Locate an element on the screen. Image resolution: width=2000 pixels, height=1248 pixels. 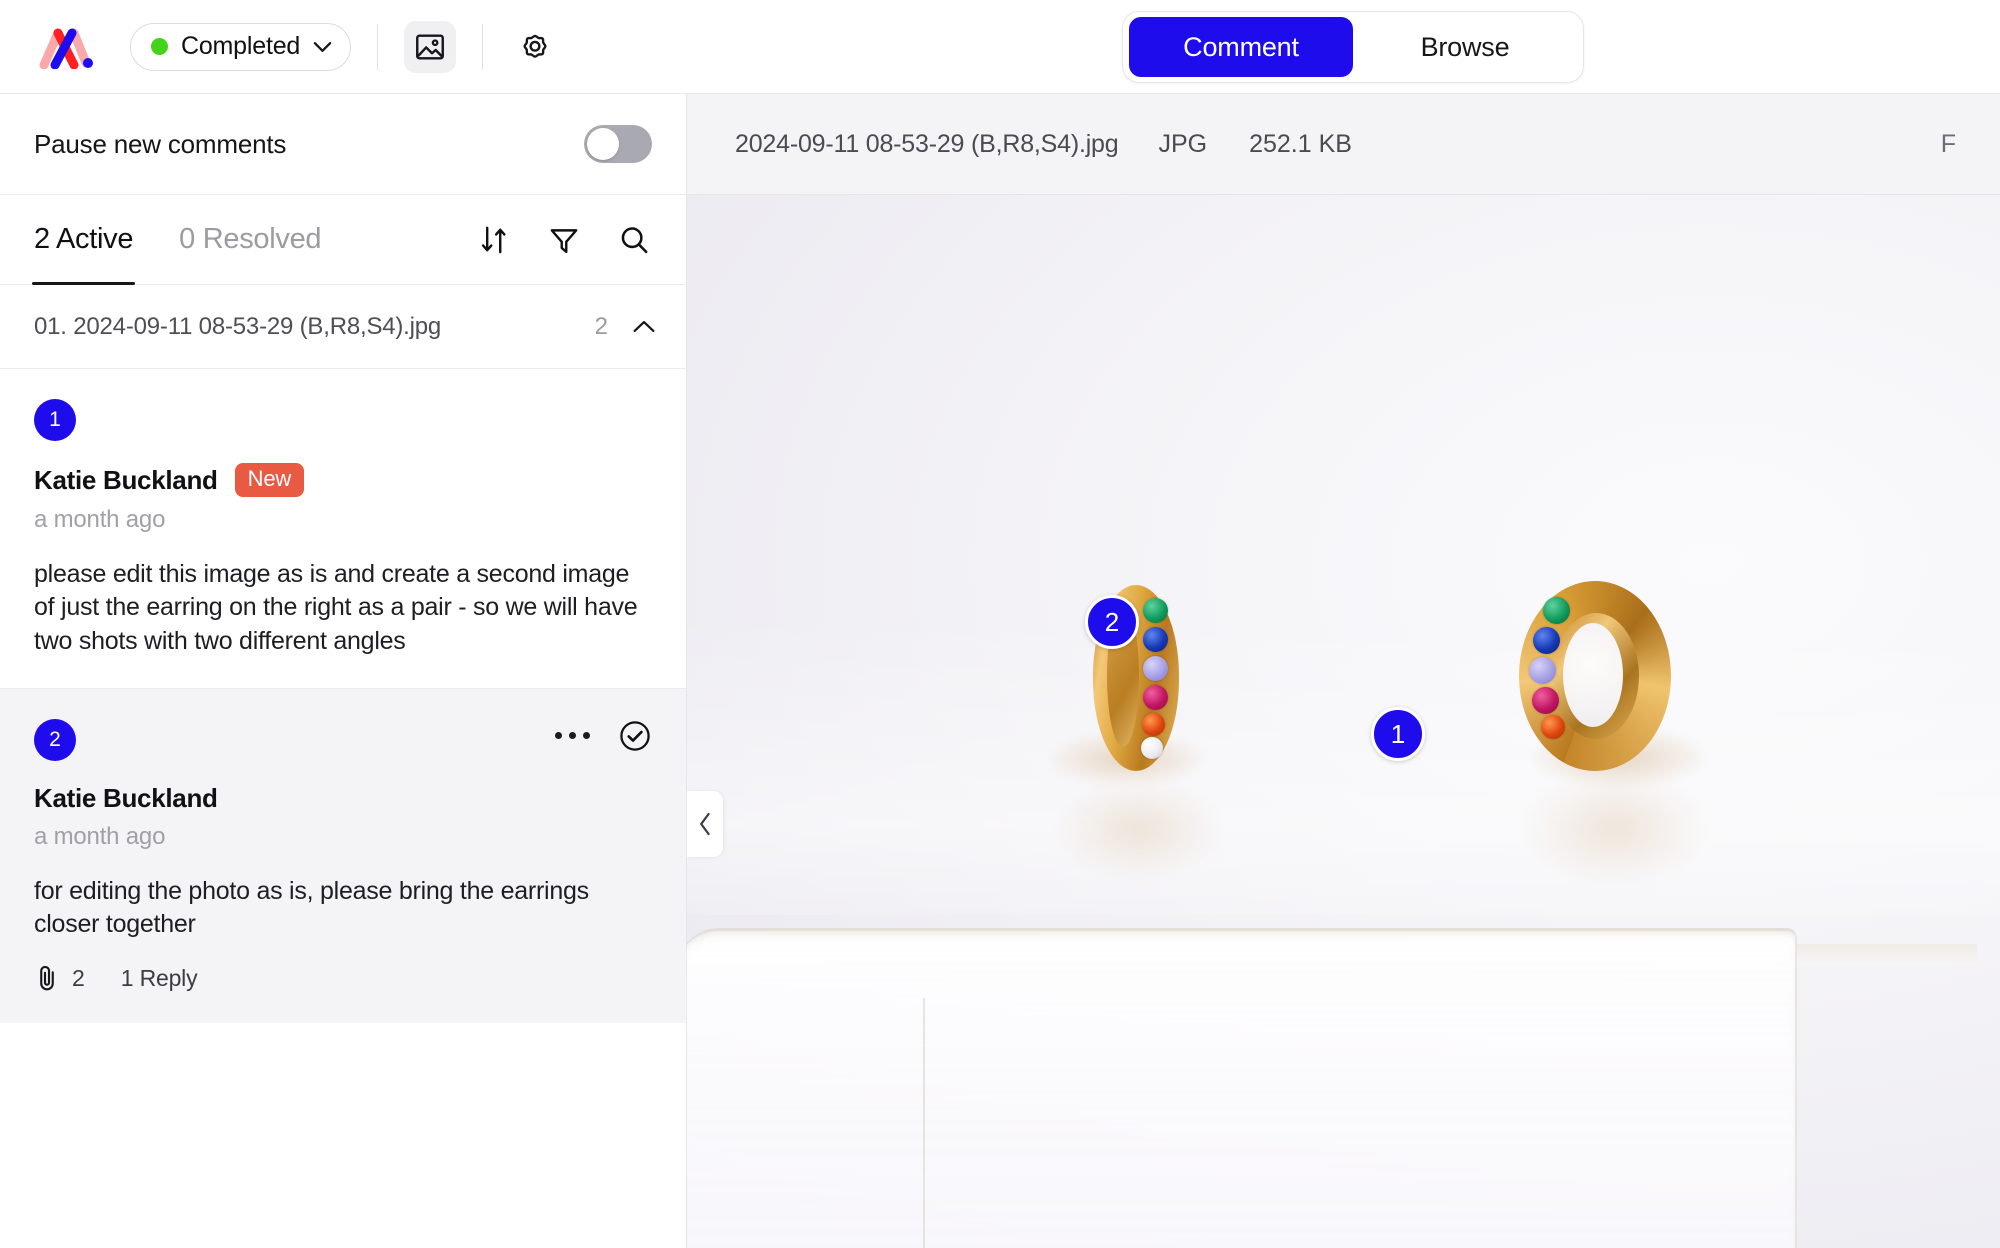
new-badge: New is located at coordinates (269, 480).